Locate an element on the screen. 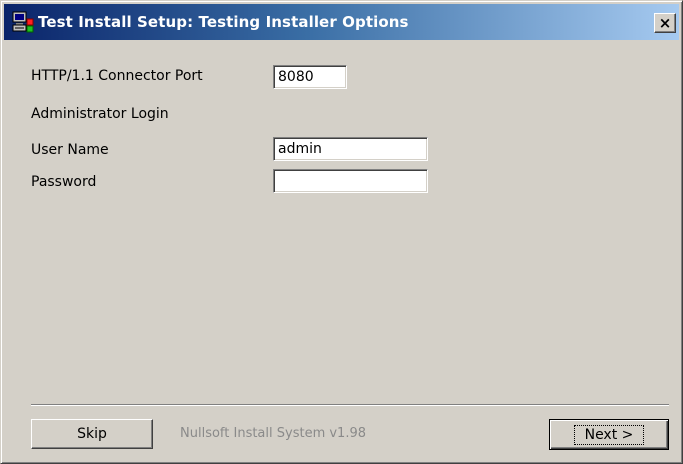 Image resolution: width=683 pixels, height=464 pixels. username-input is located at coordinates (350, 149).